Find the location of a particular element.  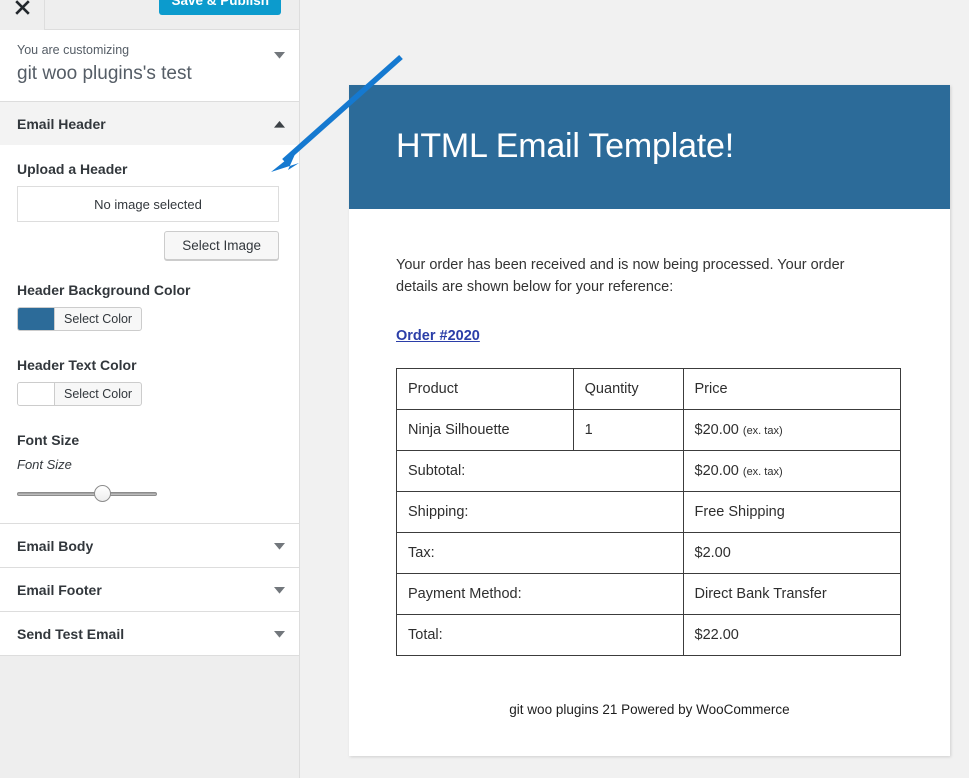

upload-actions: Select Image is located at coordinates (148, 245).